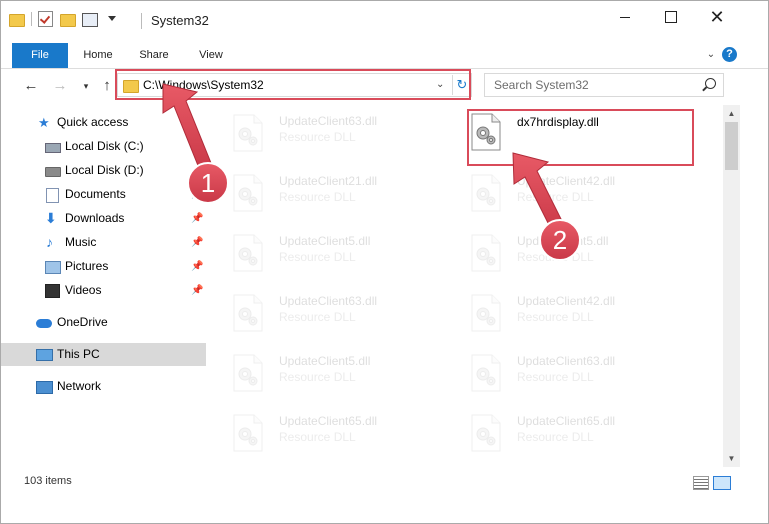 The image size is (769, 524). I want to click on drive-icon, so click(53, 172).